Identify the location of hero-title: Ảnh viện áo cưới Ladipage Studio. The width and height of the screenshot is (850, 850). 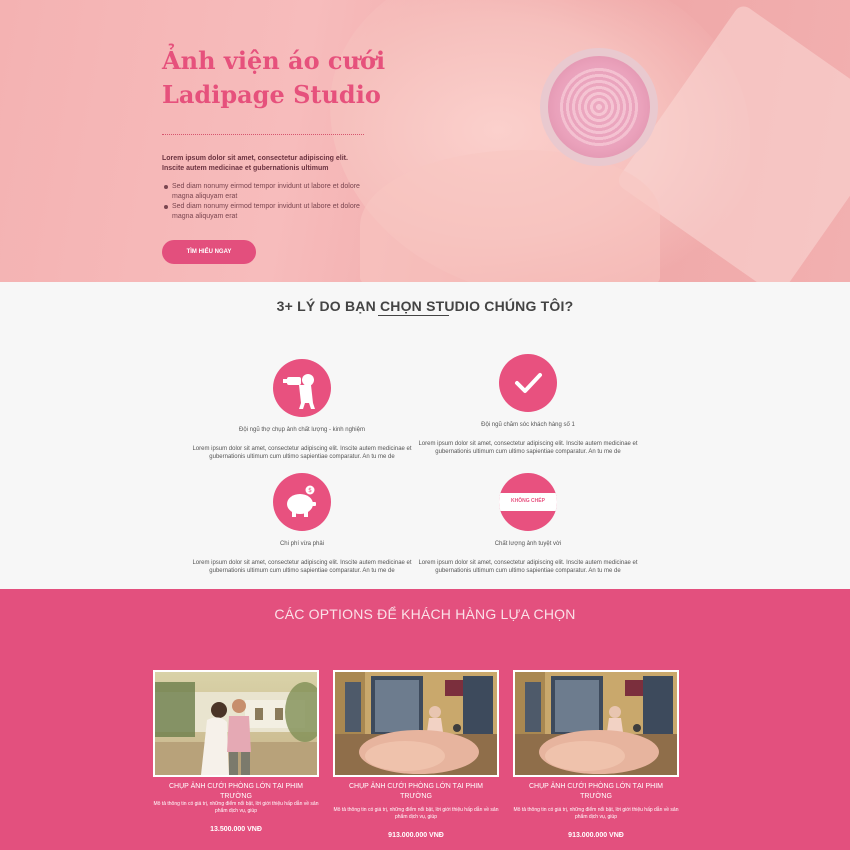
(282, 78).